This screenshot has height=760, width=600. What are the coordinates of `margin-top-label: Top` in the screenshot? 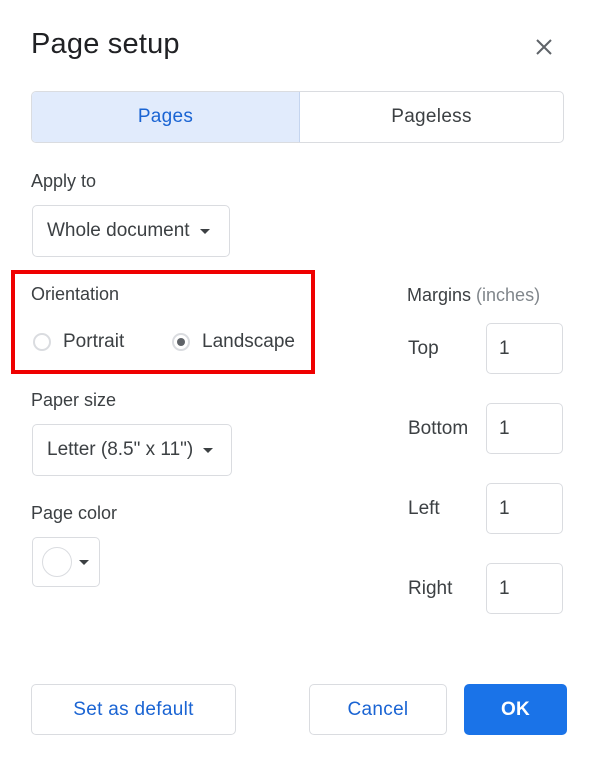 It's located at (423, 348).